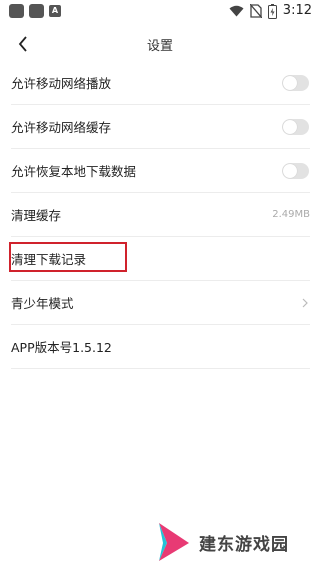  What do you see at coordinates (55, 11) in the screenshot?
I see `font-notification-icon: A` at bounding box center [55, 11].